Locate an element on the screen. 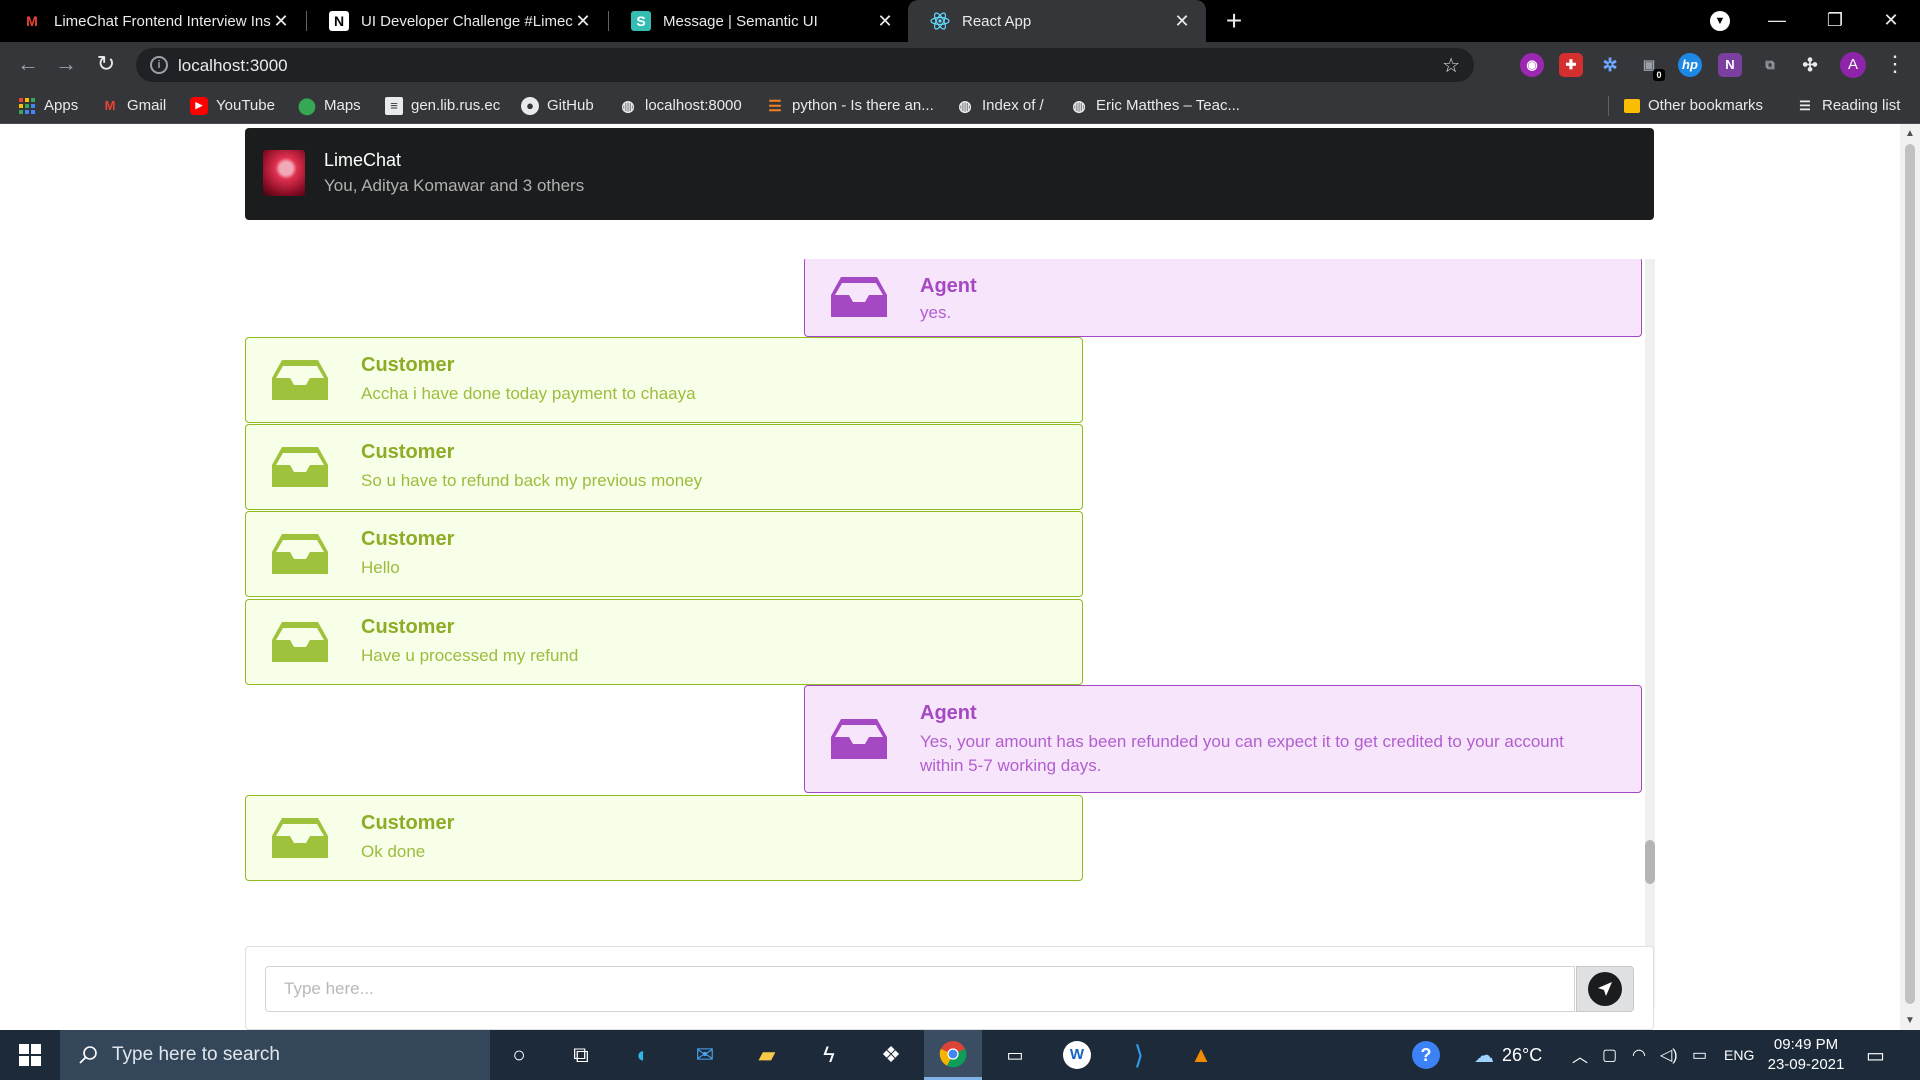  terminal-icon: ▭ is located at coordinates (1015, 1055).